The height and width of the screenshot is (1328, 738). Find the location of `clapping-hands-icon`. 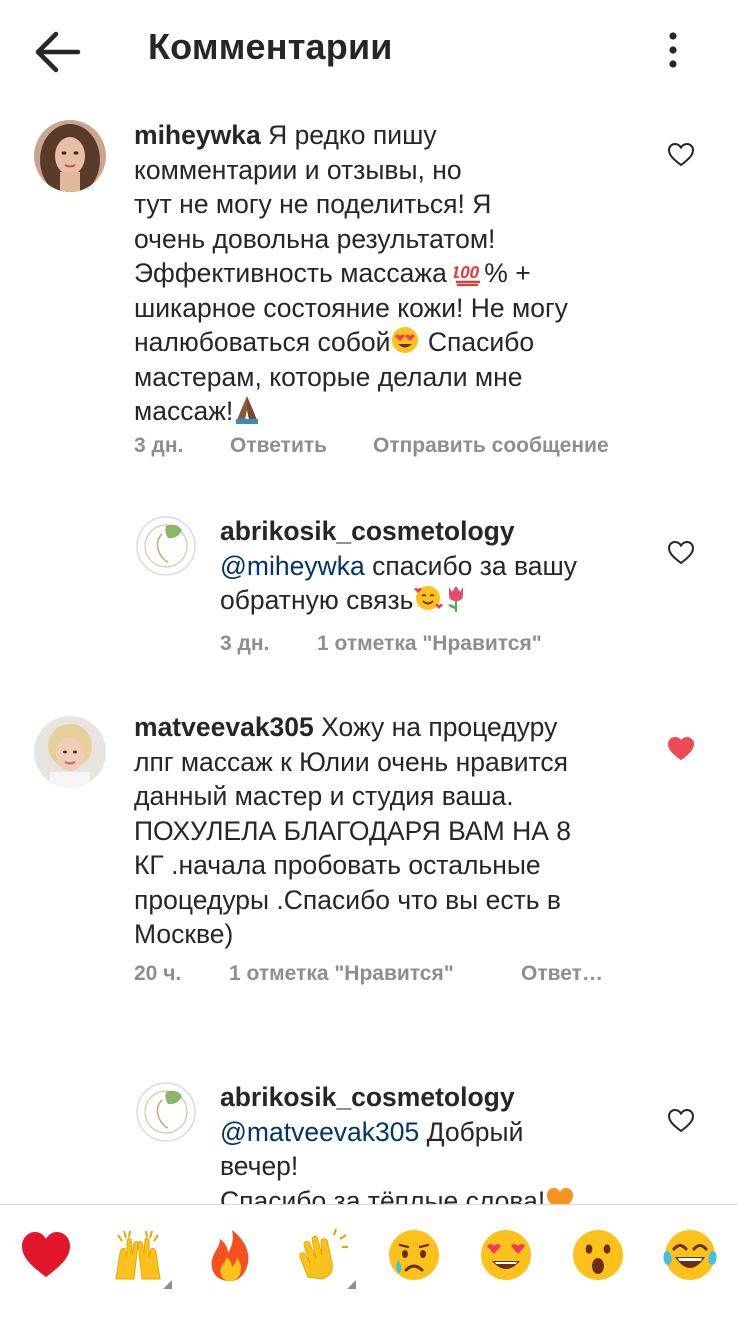

clapping-hands-icon is located at coordinates (323, 1254).